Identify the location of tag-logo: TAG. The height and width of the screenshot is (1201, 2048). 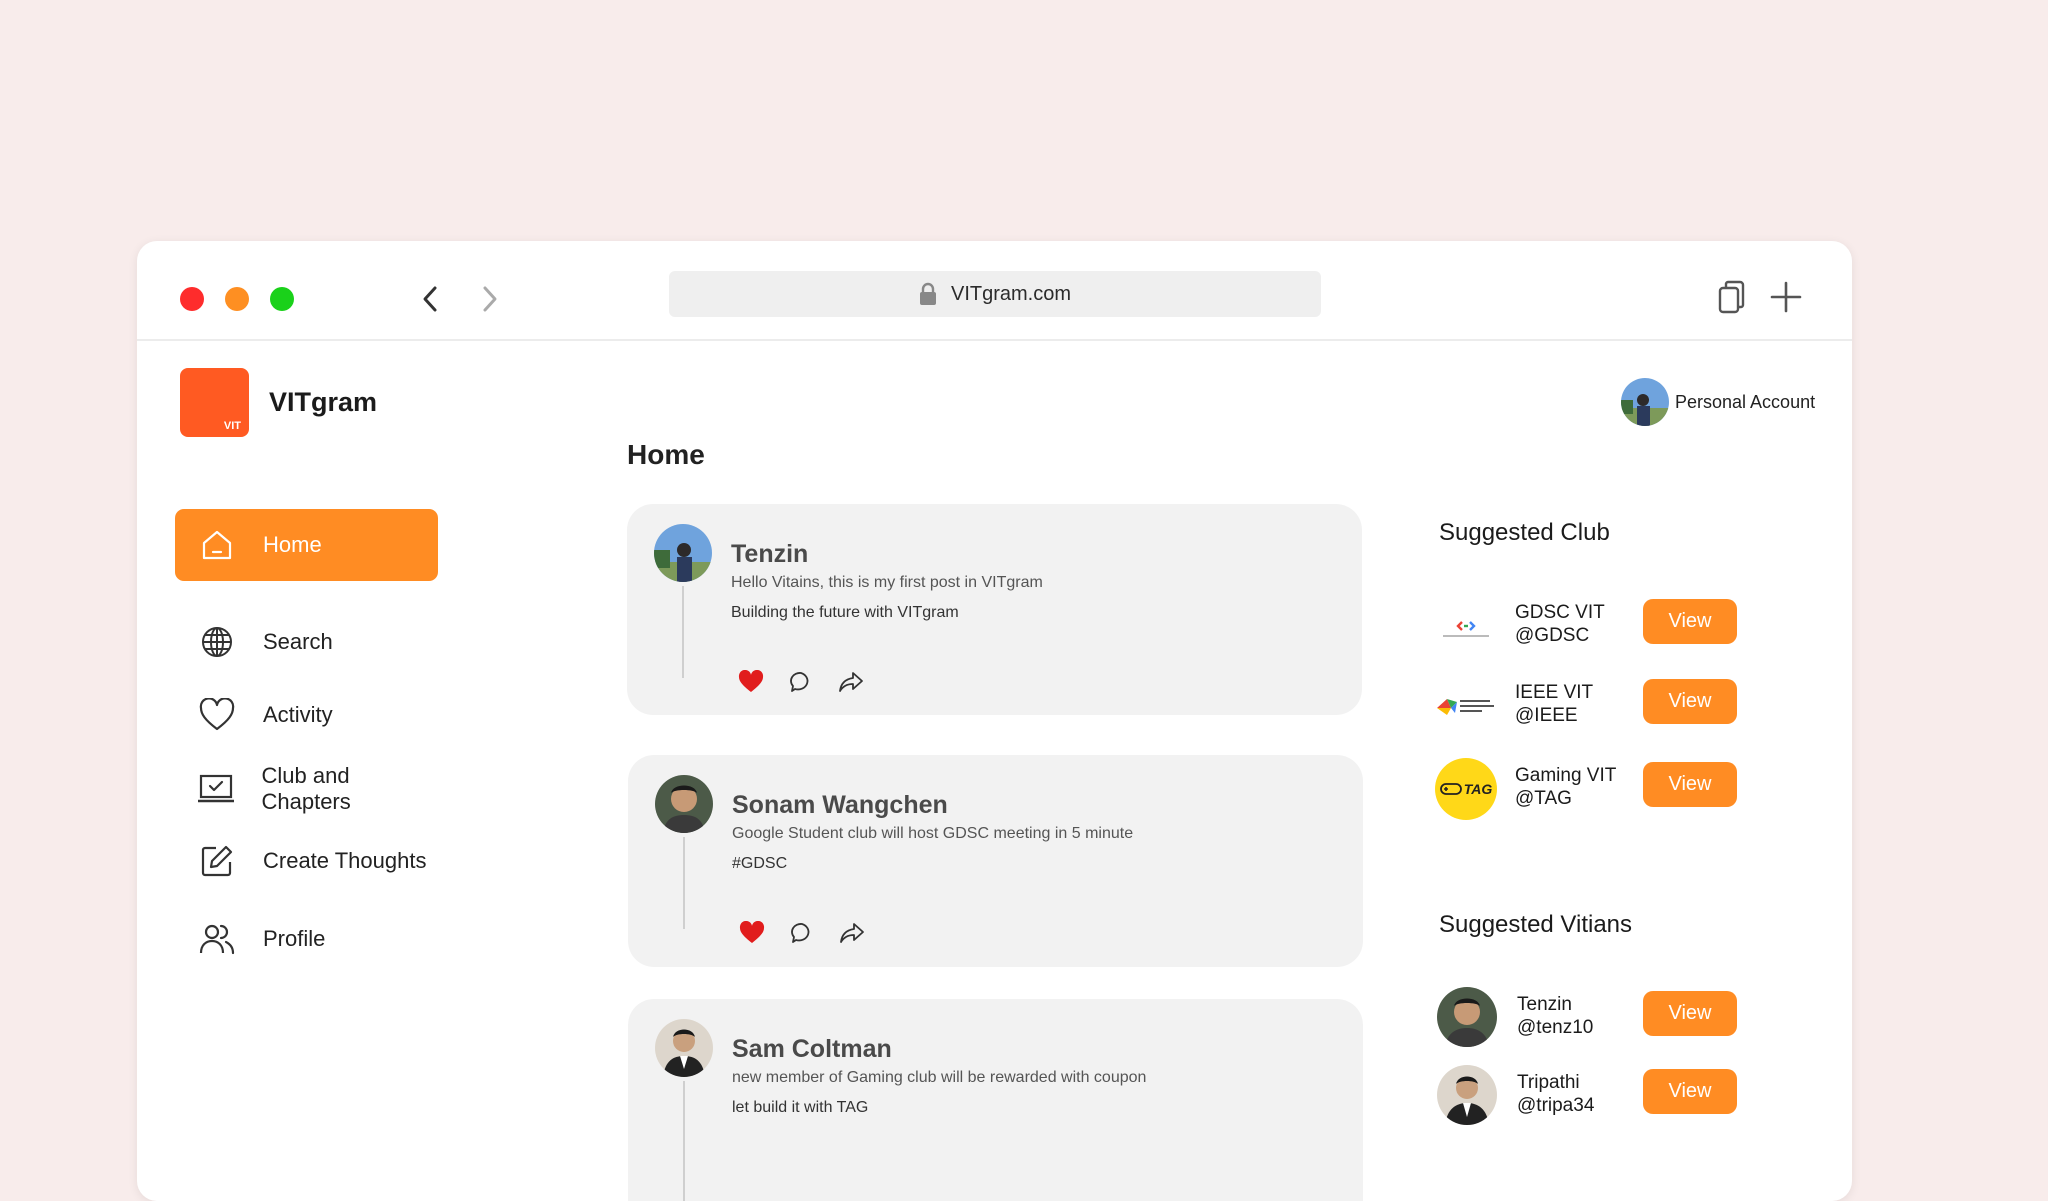
(1466, 789).